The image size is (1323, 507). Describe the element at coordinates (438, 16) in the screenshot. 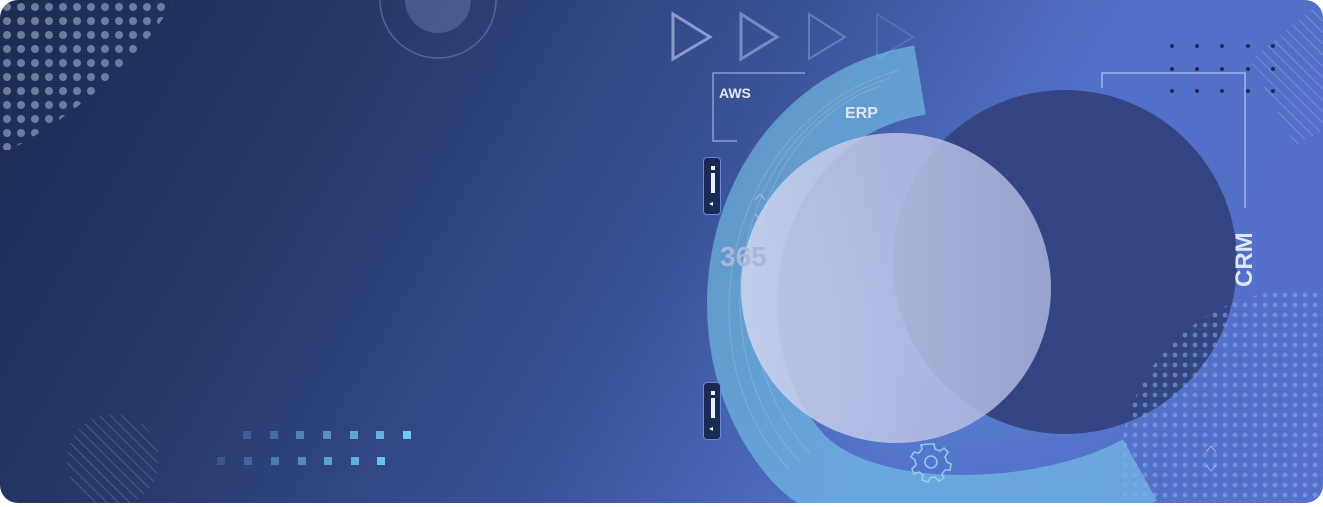

I see `circle-fill` at that location.